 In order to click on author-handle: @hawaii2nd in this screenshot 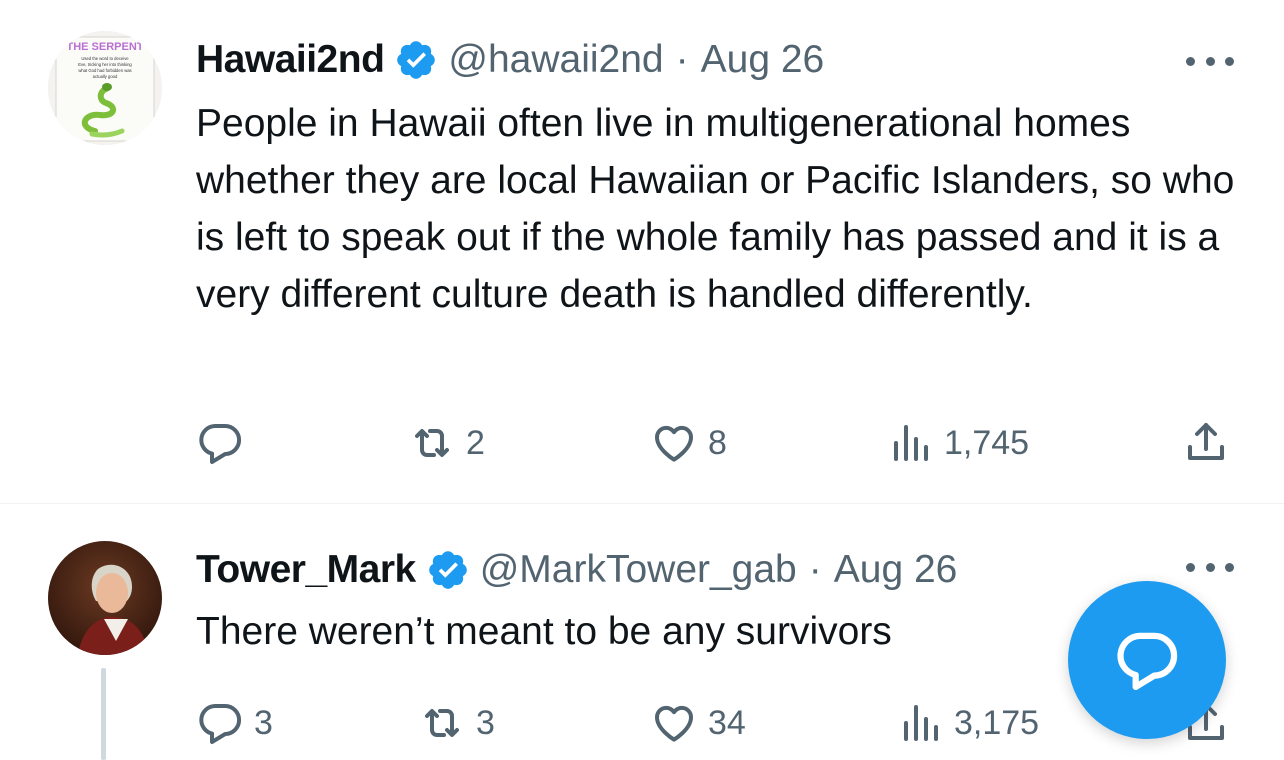, I will do `click(555, 60)`.